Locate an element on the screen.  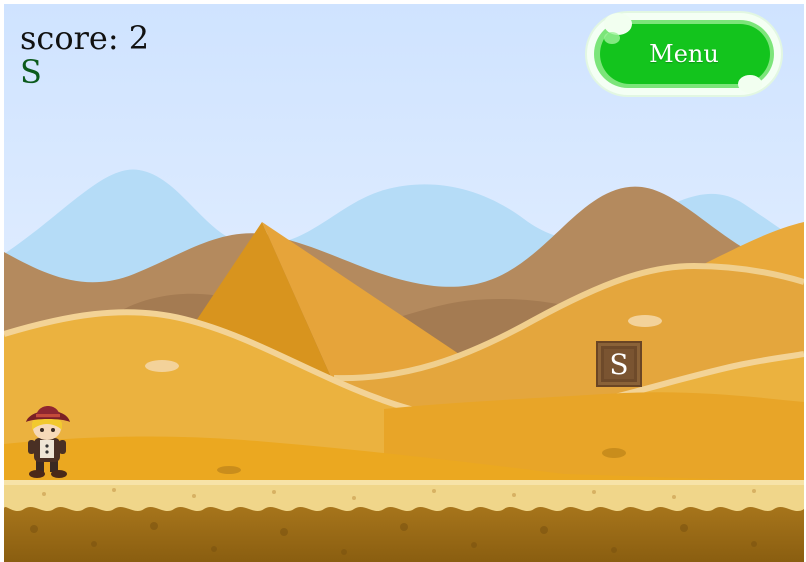
letter-crate-pickup: S is located at coordinates (619, 364).